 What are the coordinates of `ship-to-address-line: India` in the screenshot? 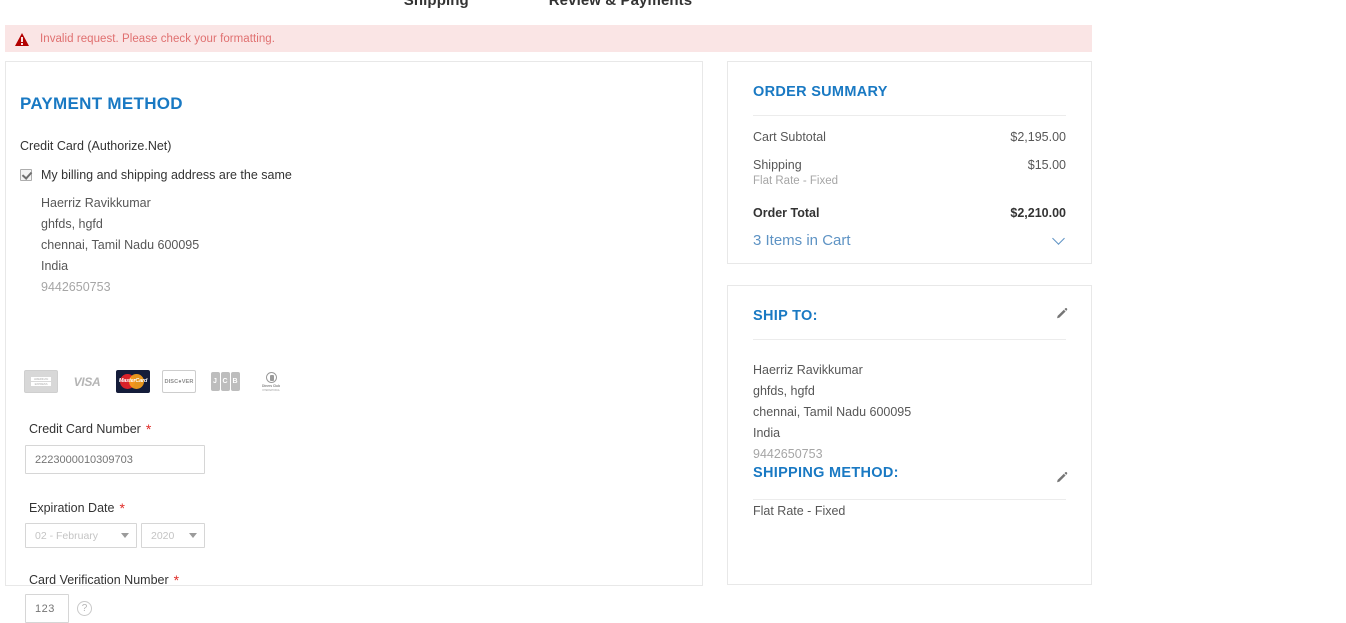 It's located at (767, 433).